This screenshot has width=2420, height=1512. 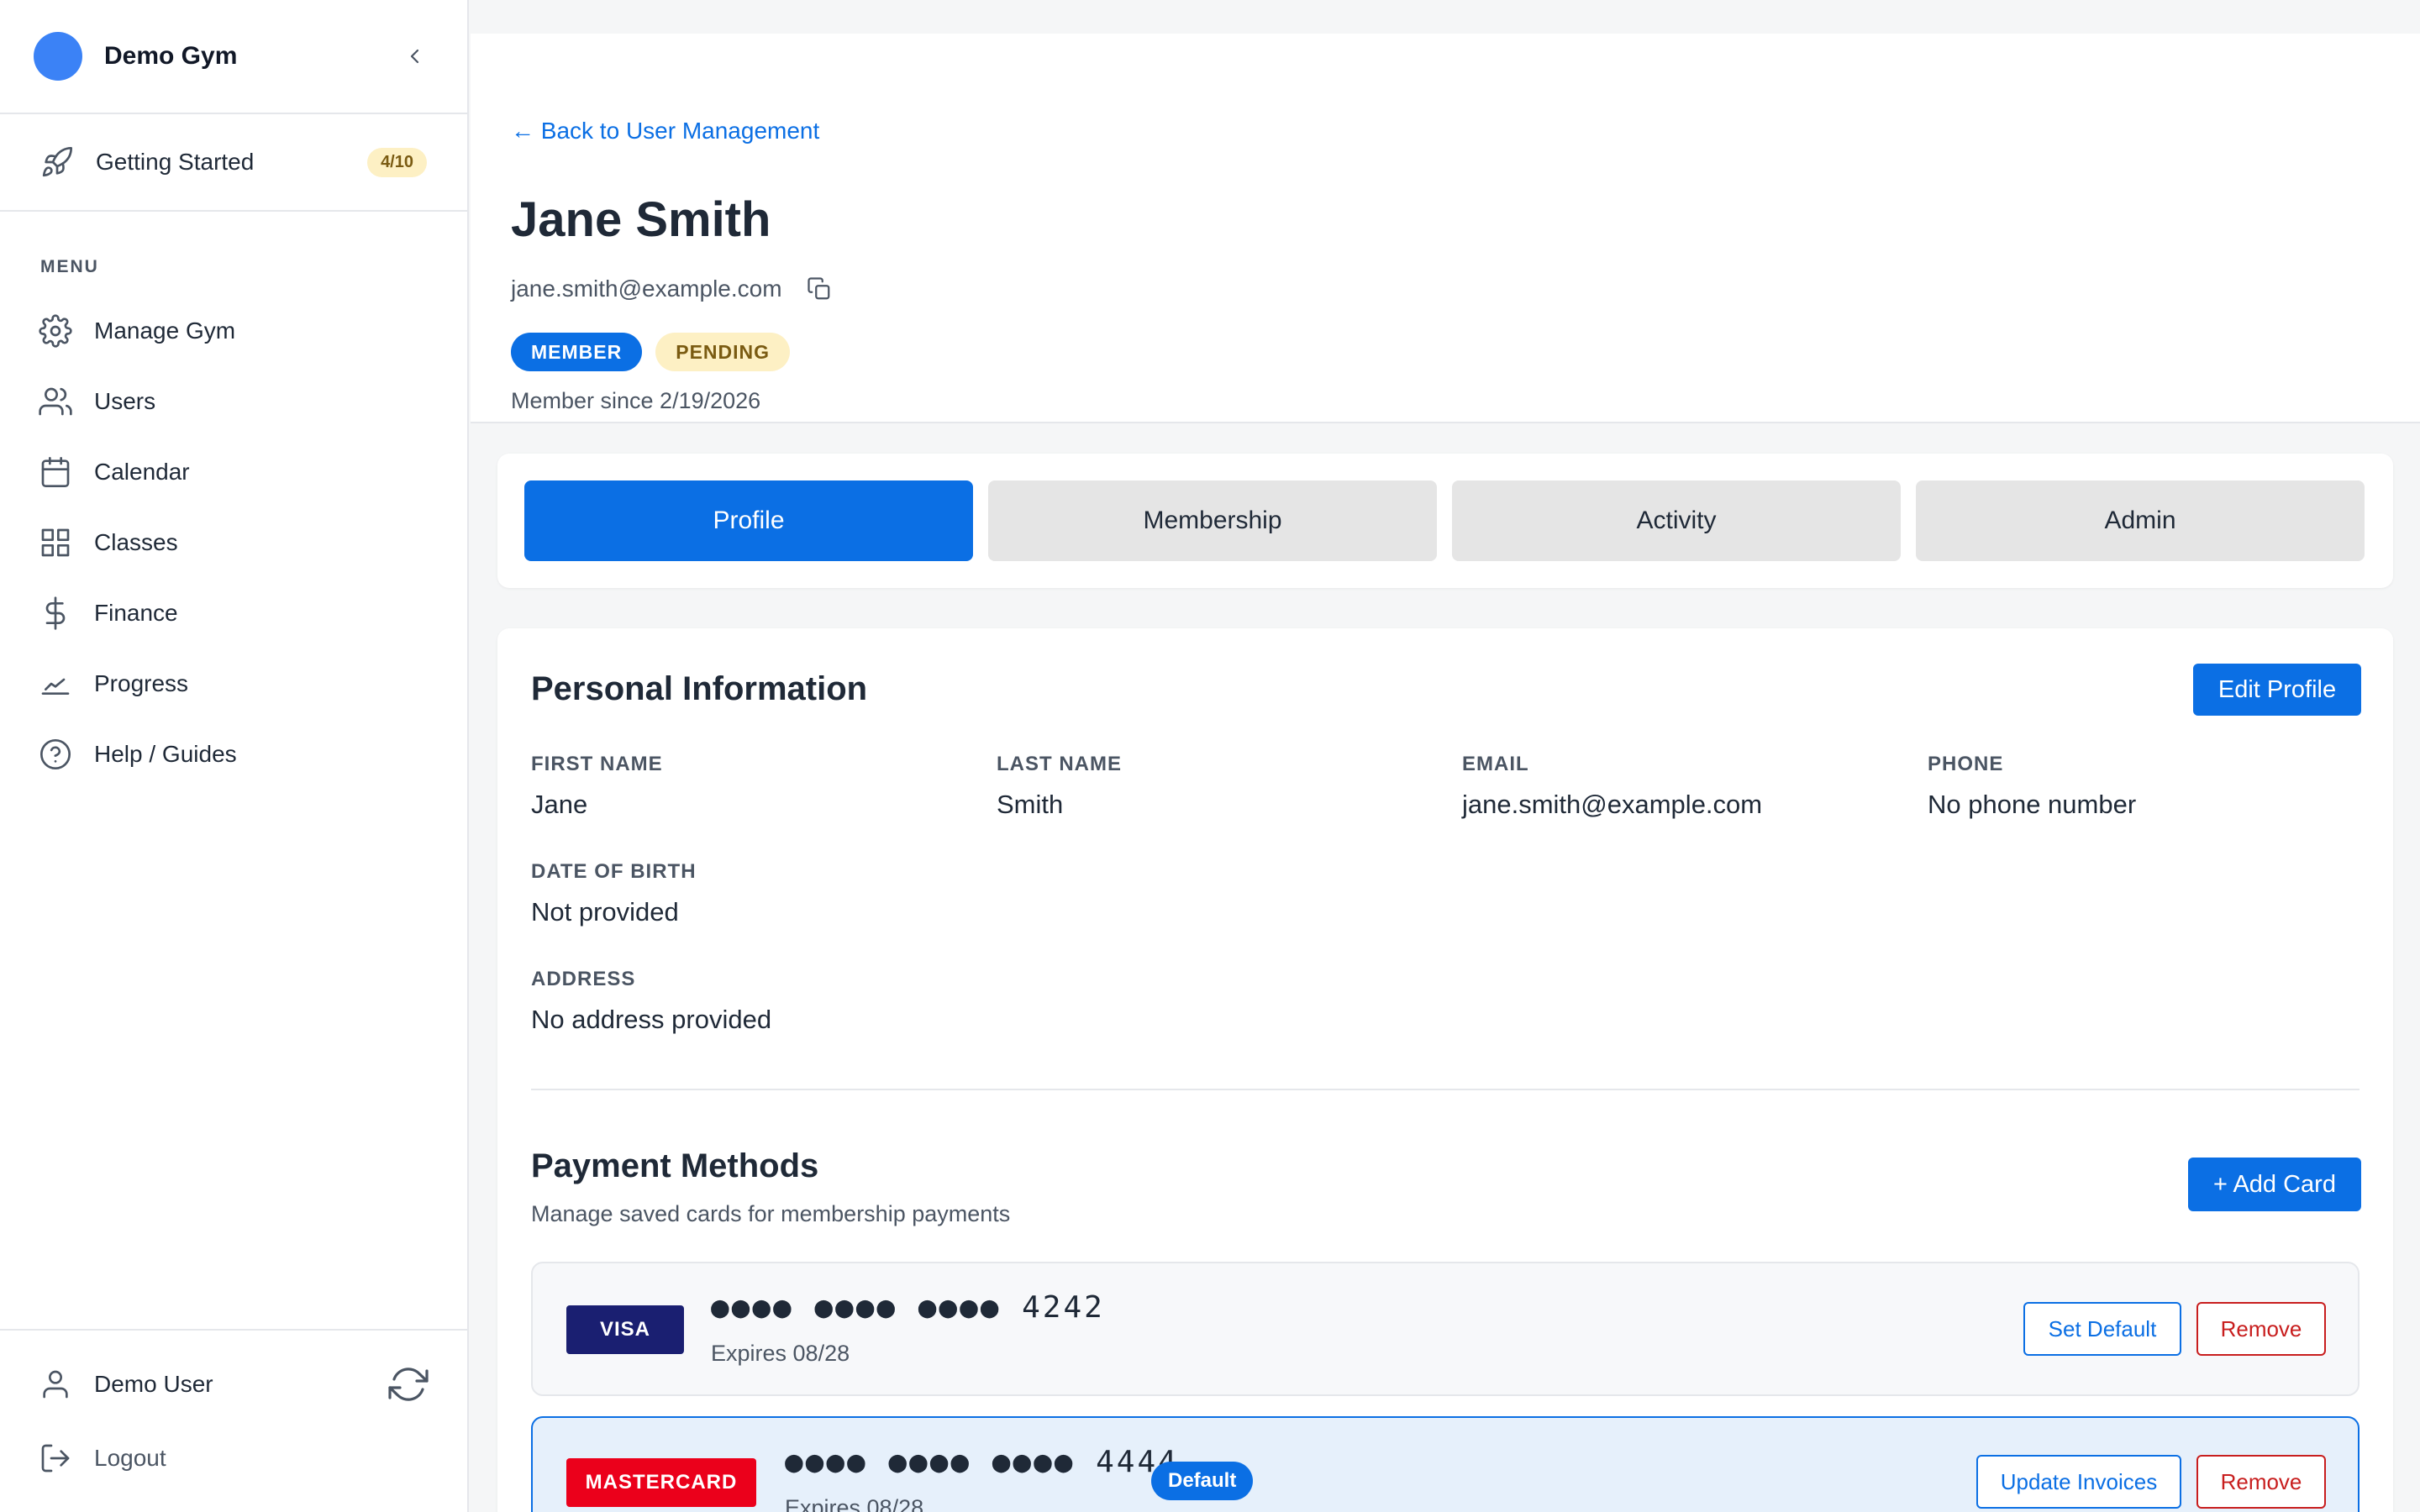 What do you see at coordinates (136, 613) in the screenshot?
I see `sidebar-item-label: Finance` at bounding box center [136, 613].